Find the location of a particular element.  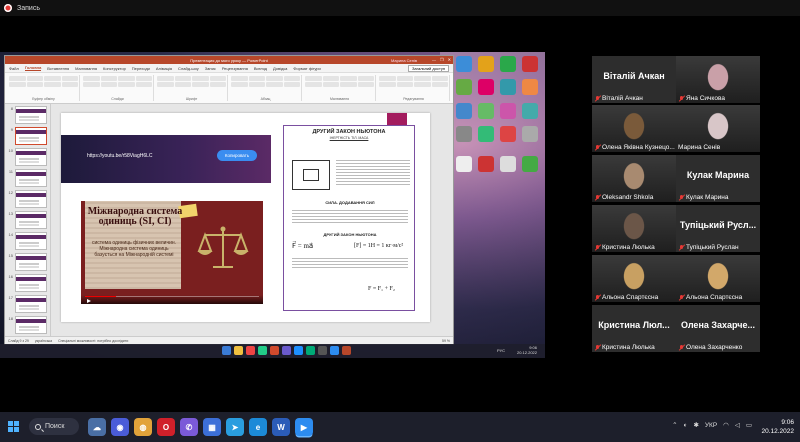

share-button: Загальний доступ is located at coordinates (428, 68).